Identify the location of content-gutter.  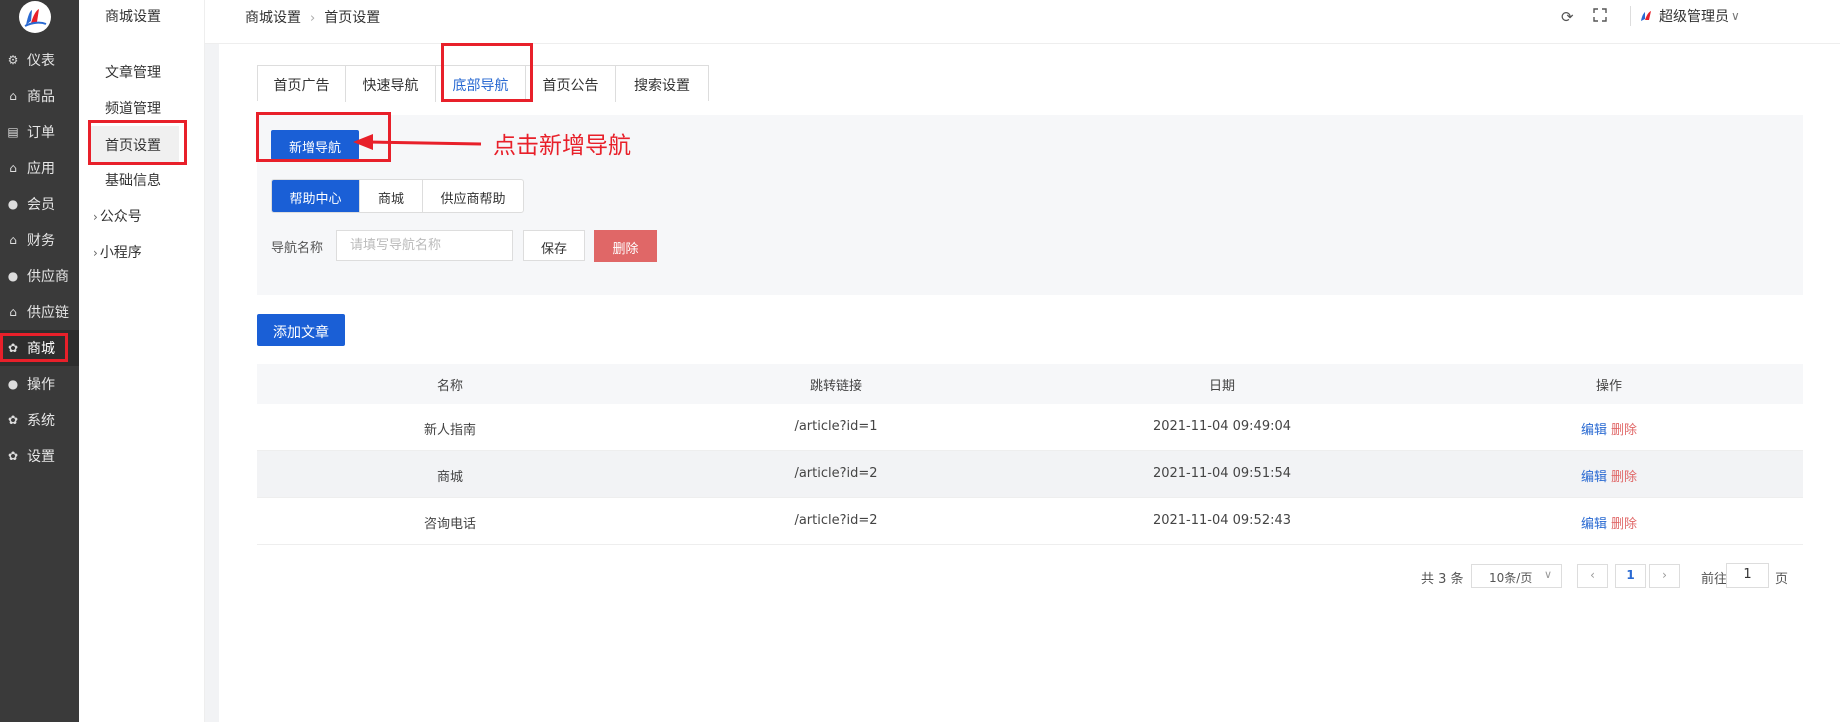
(212, 383).